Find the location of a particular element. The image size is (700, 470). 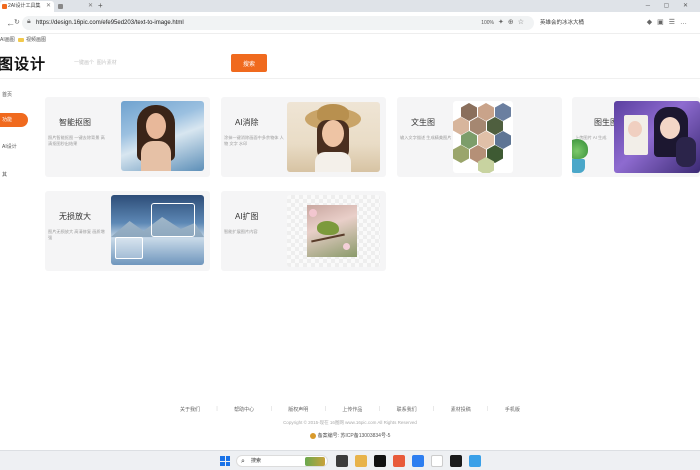

card-title: 无损放大 is located at coordinates (75, 216).